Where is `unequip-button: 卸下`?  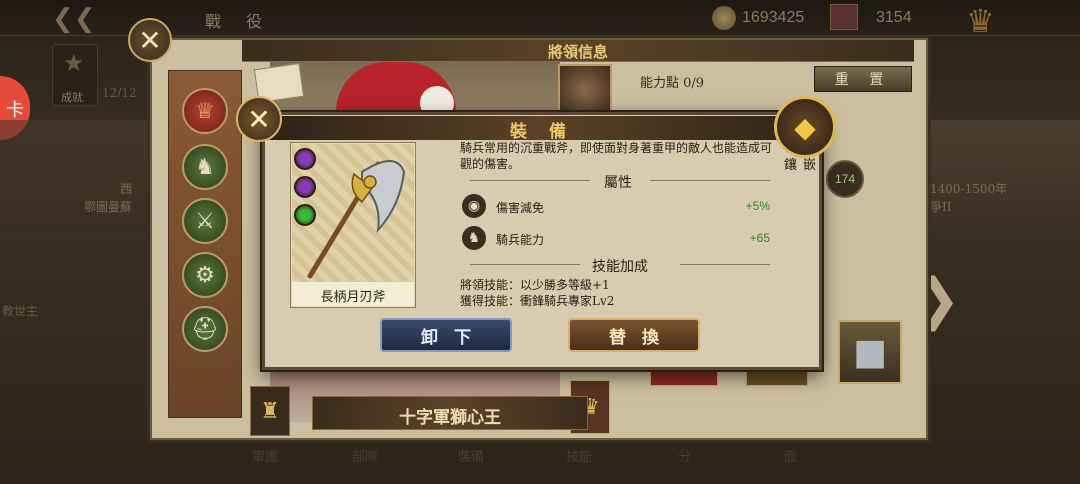
unequip-button: 卸下 is located at coordinates (446, 335).